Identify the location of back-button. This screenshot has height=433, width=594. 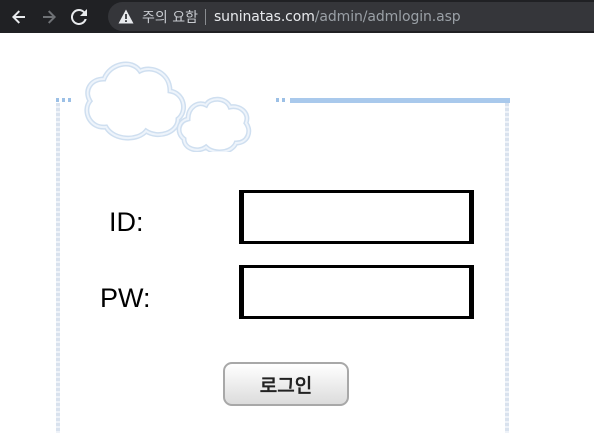
(19, 16).